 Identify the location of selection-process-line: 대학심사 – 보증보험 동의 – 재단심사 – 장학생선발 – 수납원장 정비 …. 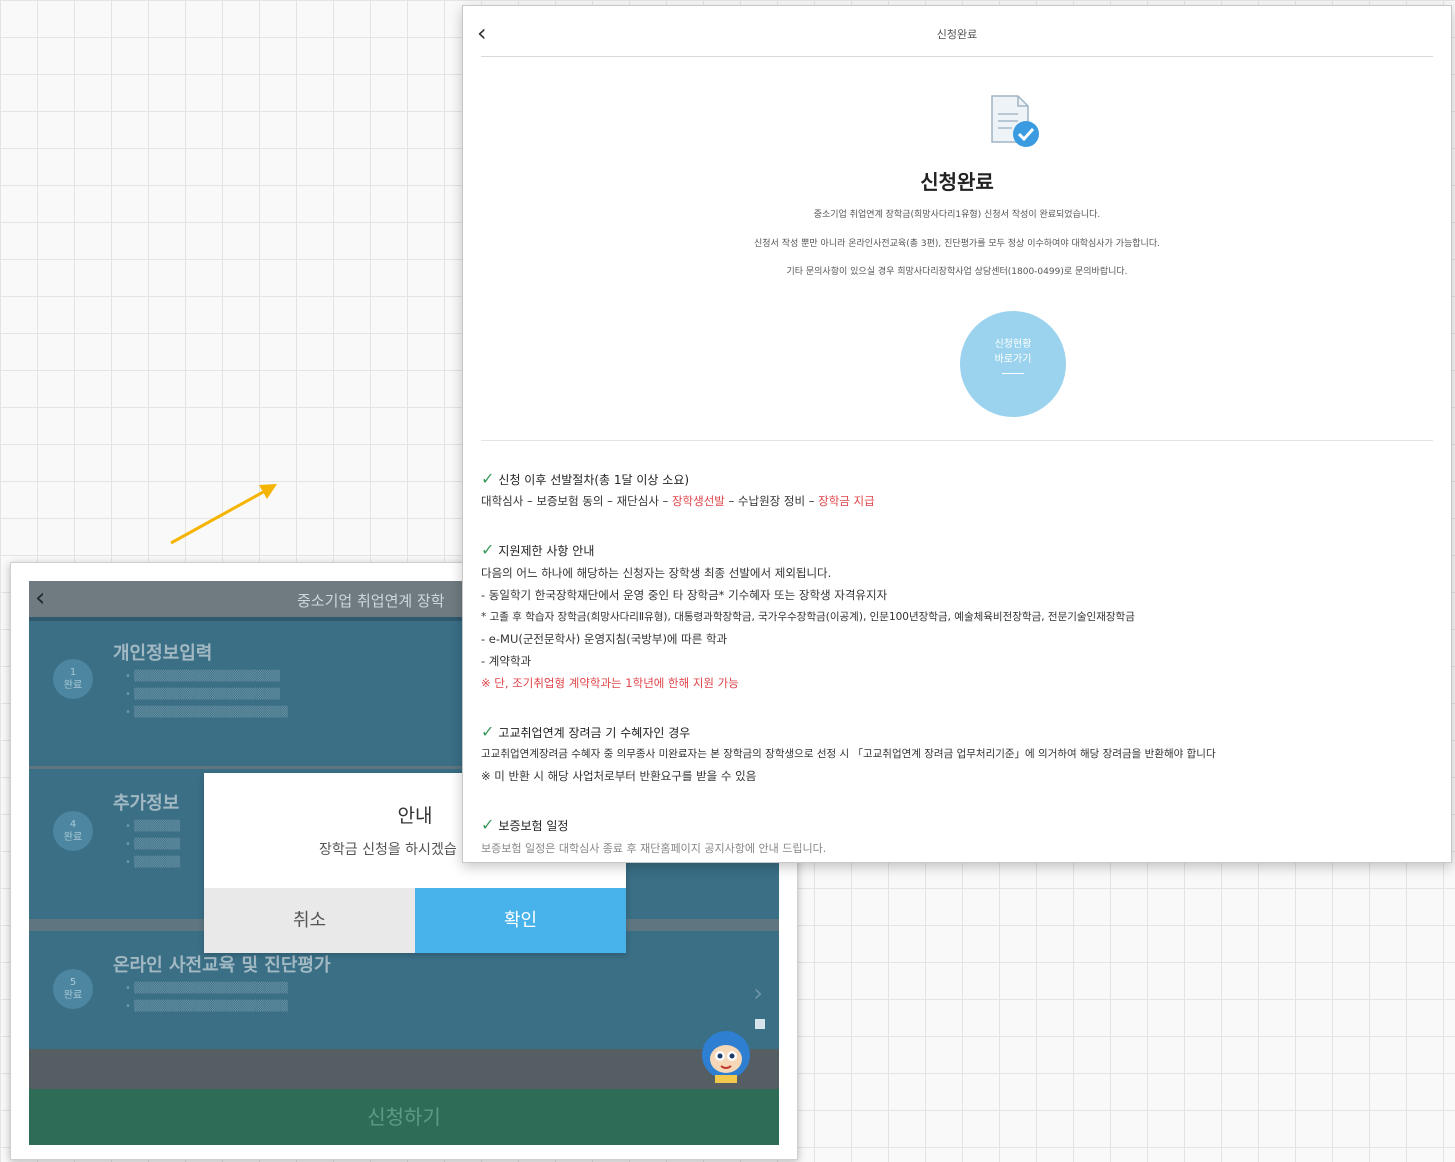
(678, 501).